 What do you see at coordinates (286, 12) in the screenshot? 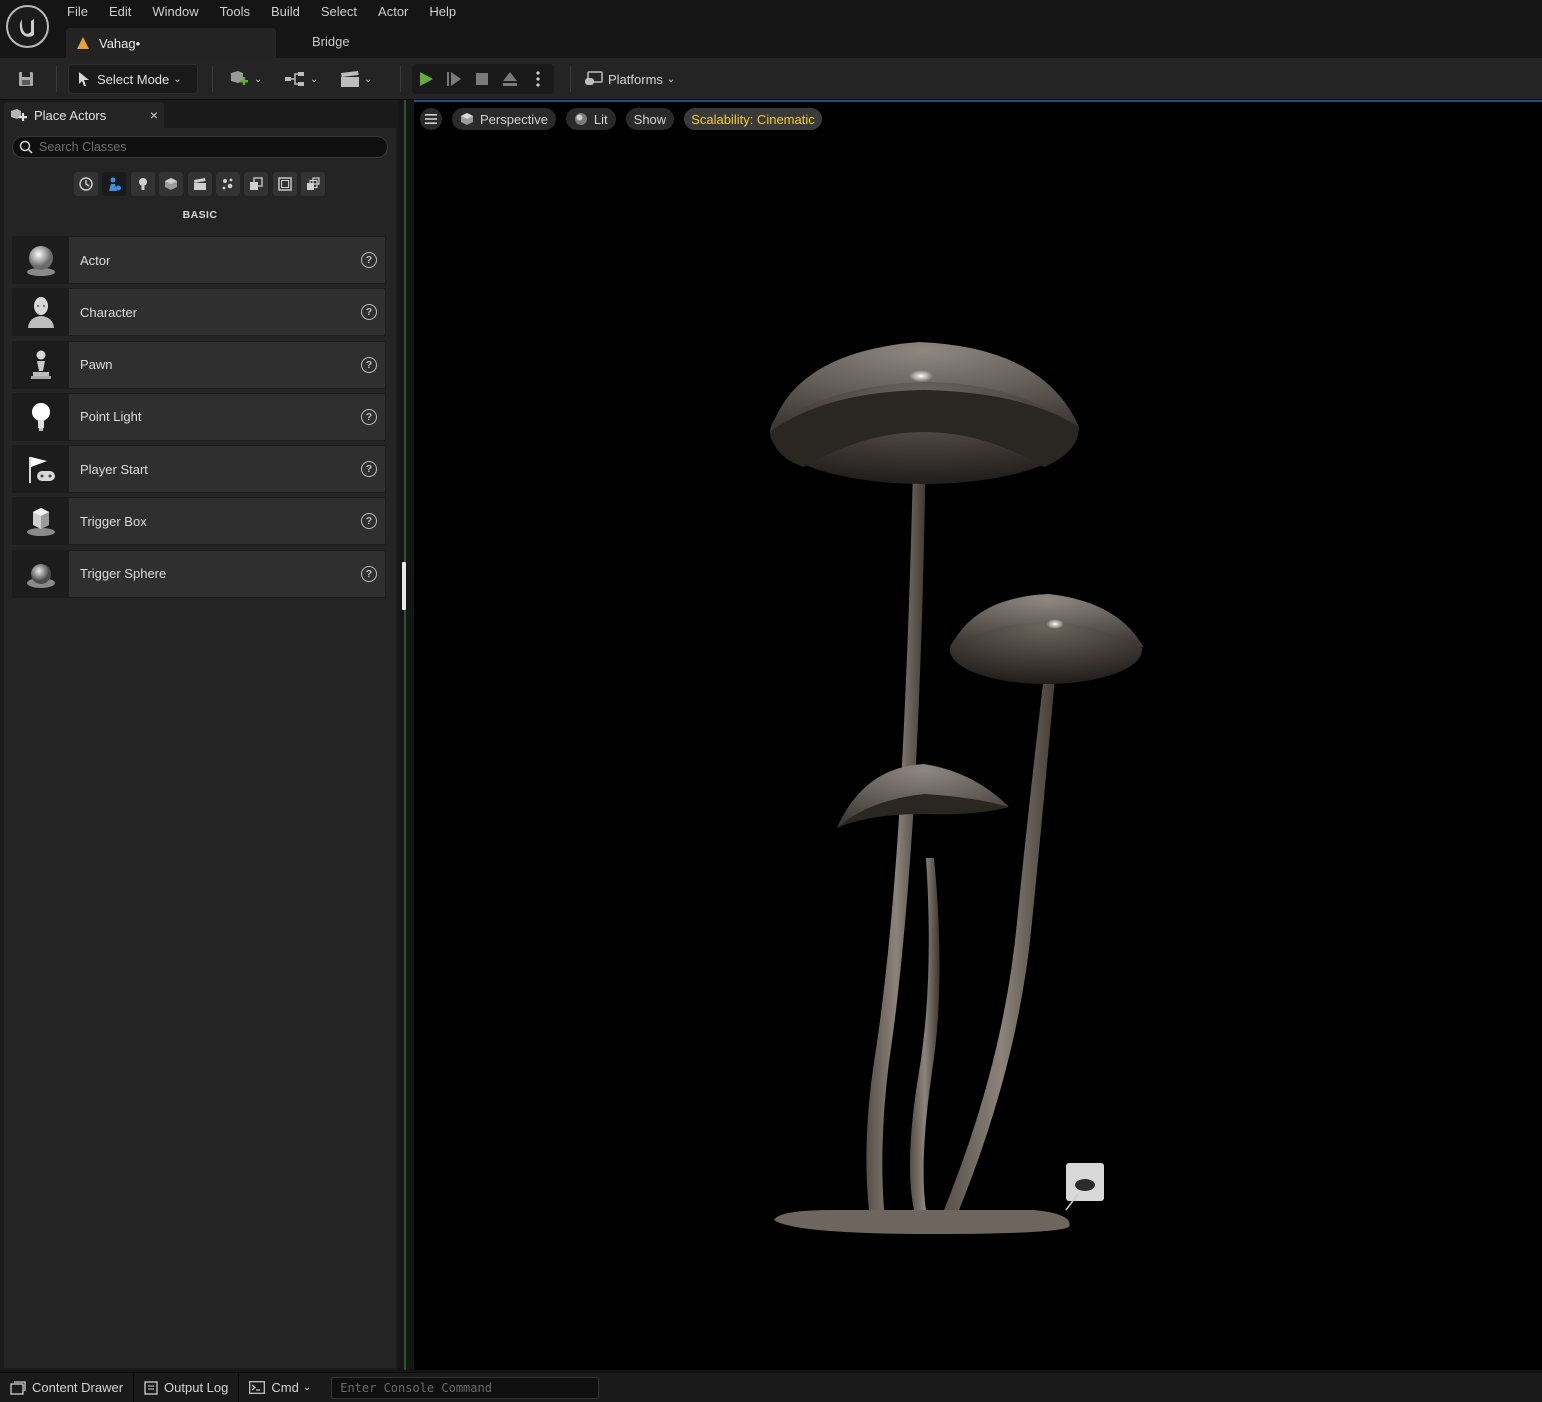
I see `menu-build: Build` at bounding box center [286, 12].